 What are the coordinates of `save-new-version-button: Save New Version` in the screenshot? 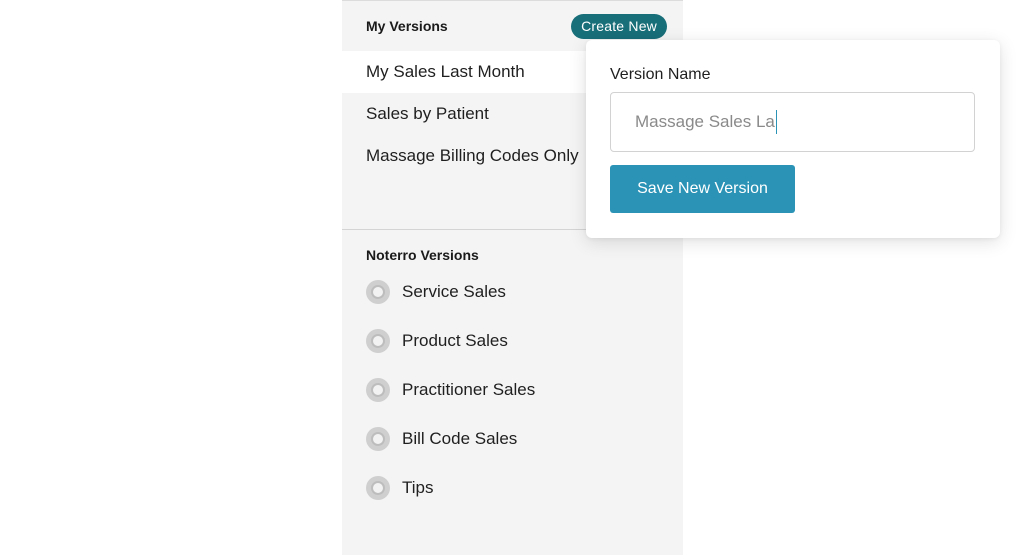 It's located at (702, 189).